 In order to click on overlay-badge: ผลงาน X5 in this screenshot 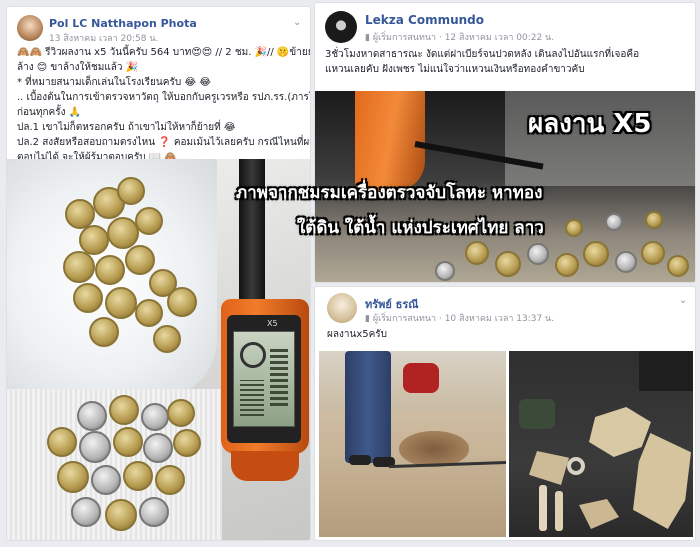, I will do `click(590, 124)`.